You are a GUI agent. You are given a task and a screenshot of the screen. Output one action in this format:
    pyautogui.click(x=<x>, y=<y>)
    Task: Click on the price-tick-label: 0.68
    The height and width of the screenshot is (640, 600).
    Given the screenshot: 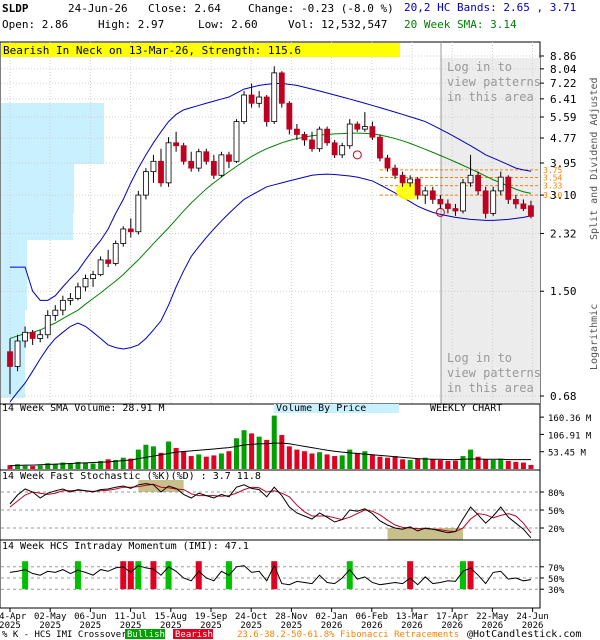 What is the action you would take?
    pyautogui.click(x=563, y=396)
    